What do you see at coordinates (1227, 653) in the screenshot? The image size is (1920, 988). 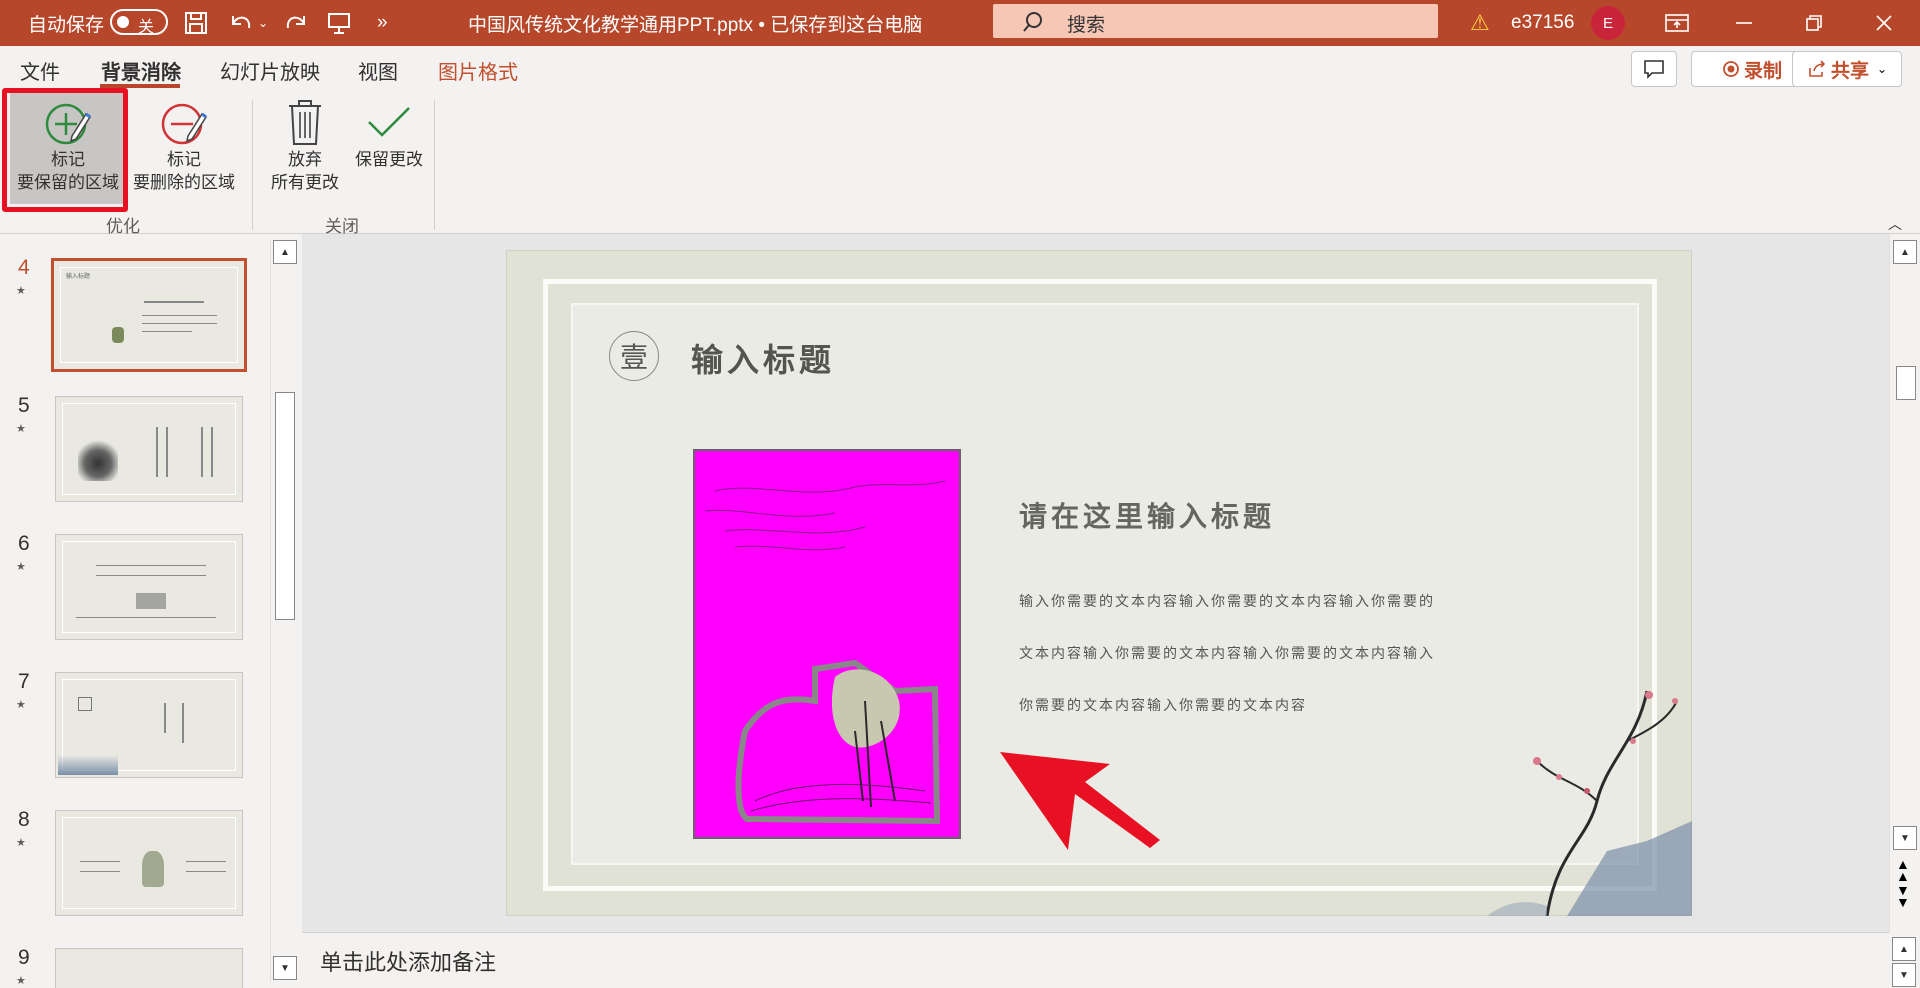 I see `body-text-line: 文本内容输入你需要的文本内容输入你需要的文本内容输入` at bounding box center [1227, 653].